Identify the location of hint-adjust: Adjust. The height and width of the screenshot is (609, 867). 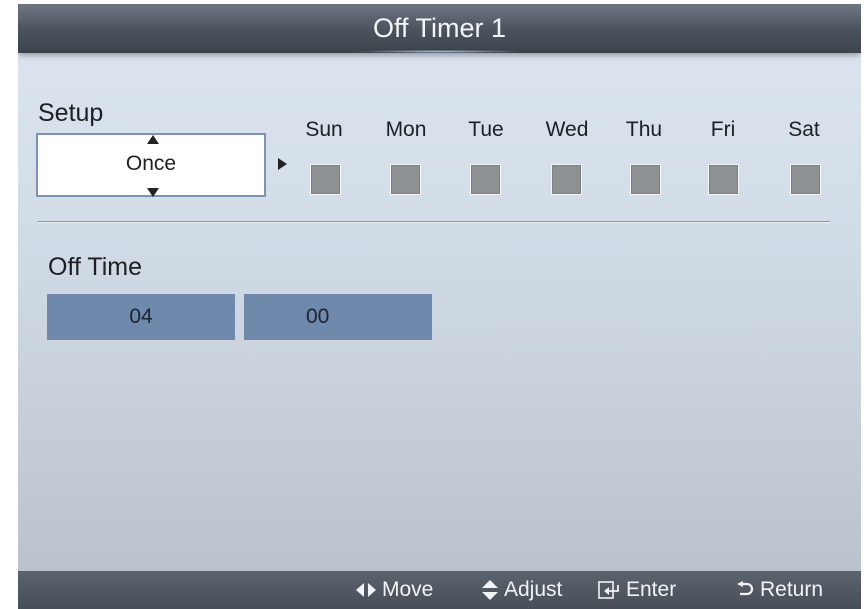
(522, 590).